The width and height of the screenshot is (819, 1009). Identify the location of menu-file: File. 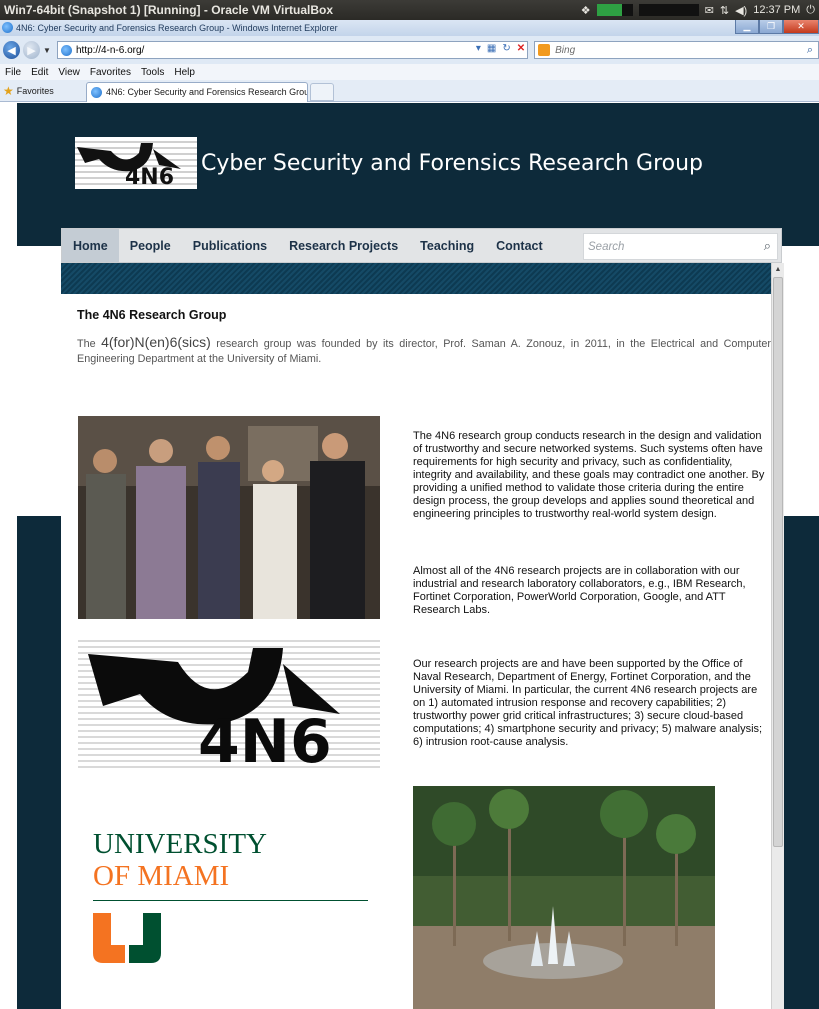
(13, 72).